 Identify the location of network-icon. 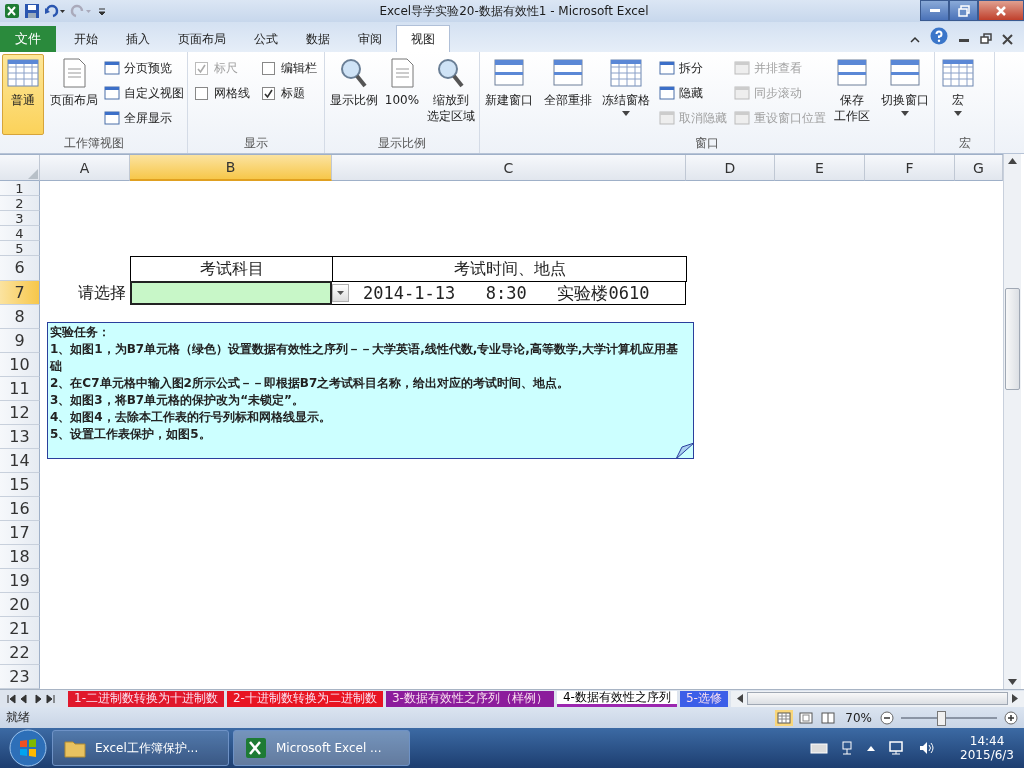
(847, 748).